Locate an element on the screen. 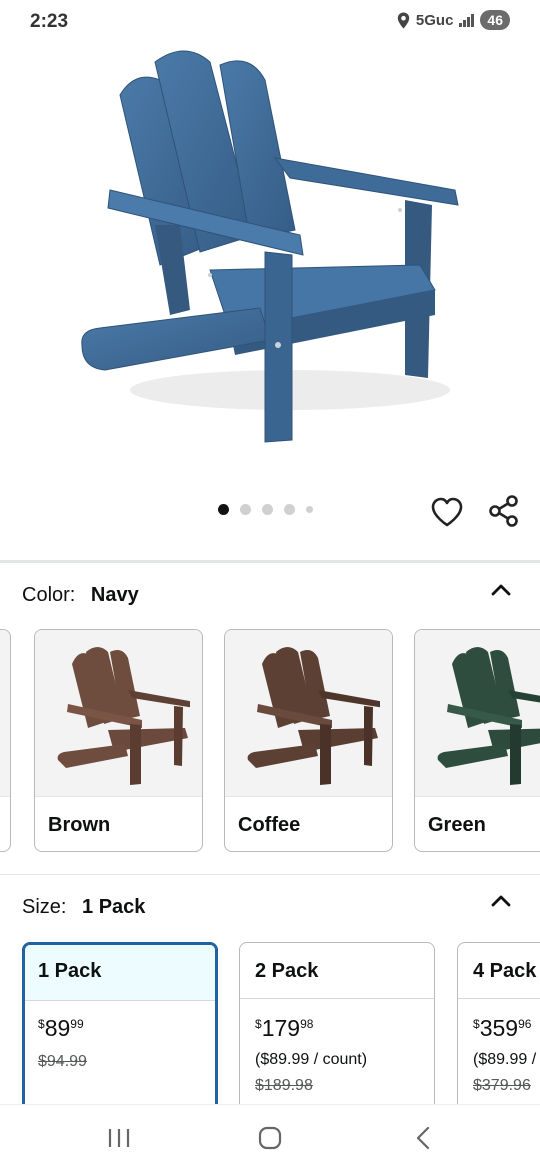  size-option-title: 4 Pack is located at coordinates (499, 971).